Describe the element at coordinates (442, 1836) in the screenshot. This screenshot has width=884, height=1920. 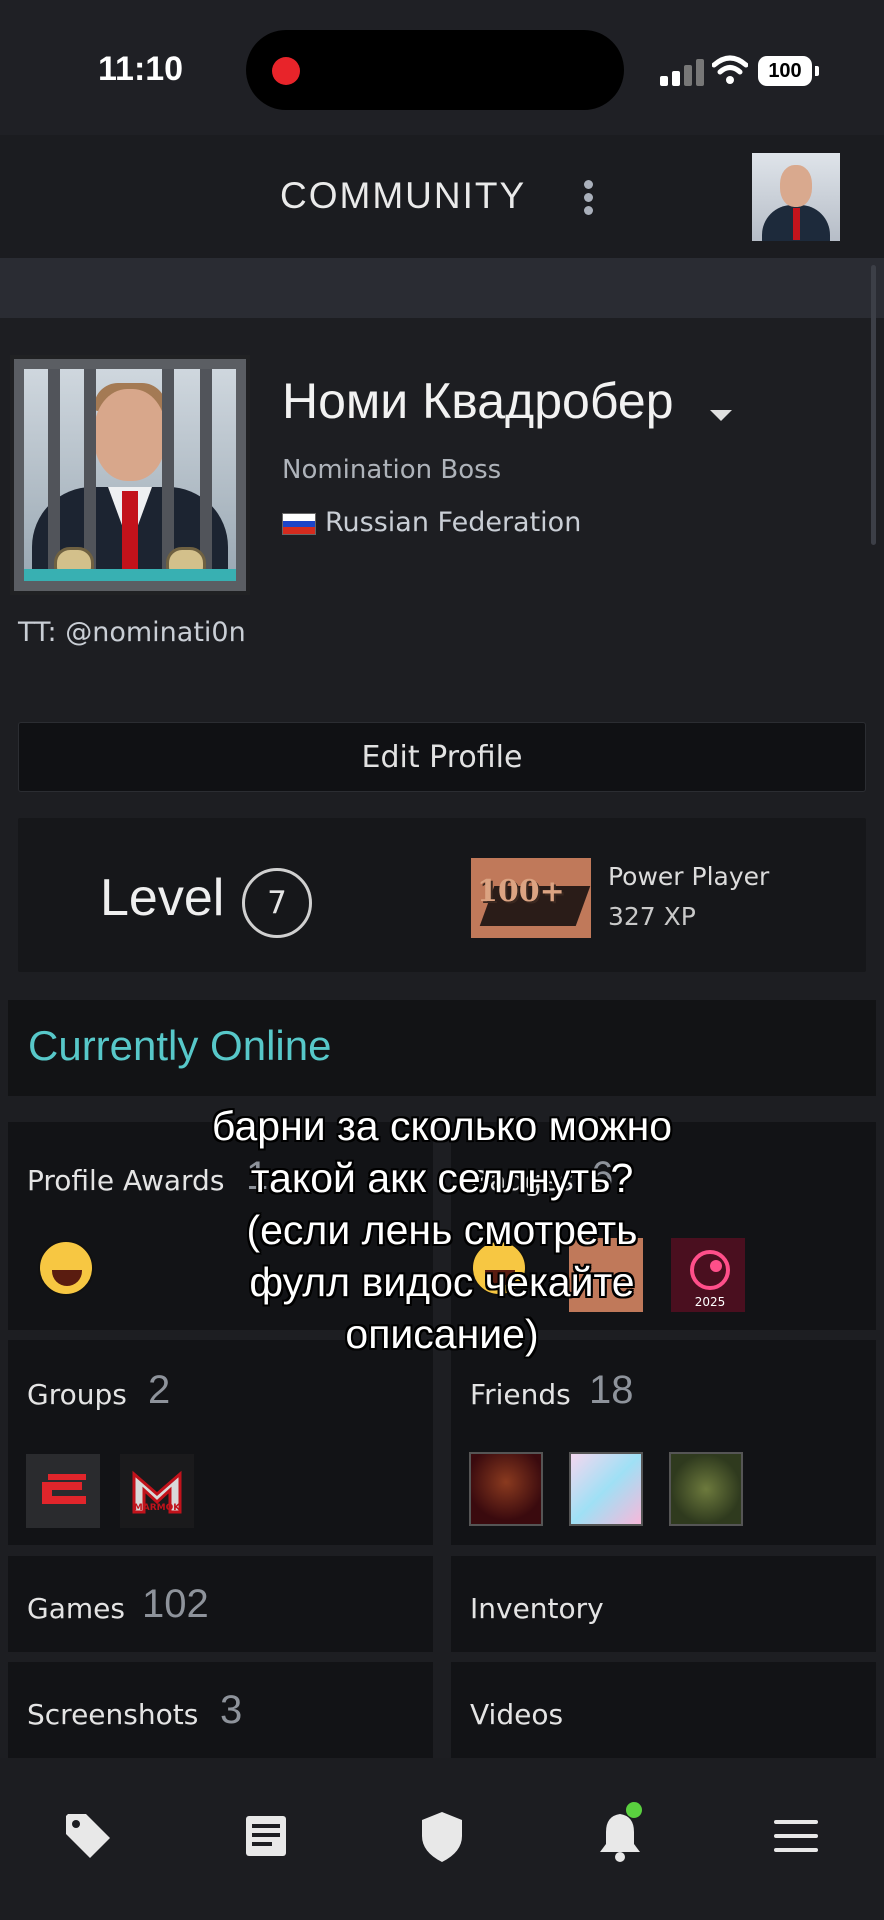
I see `shield-icon` at that location.